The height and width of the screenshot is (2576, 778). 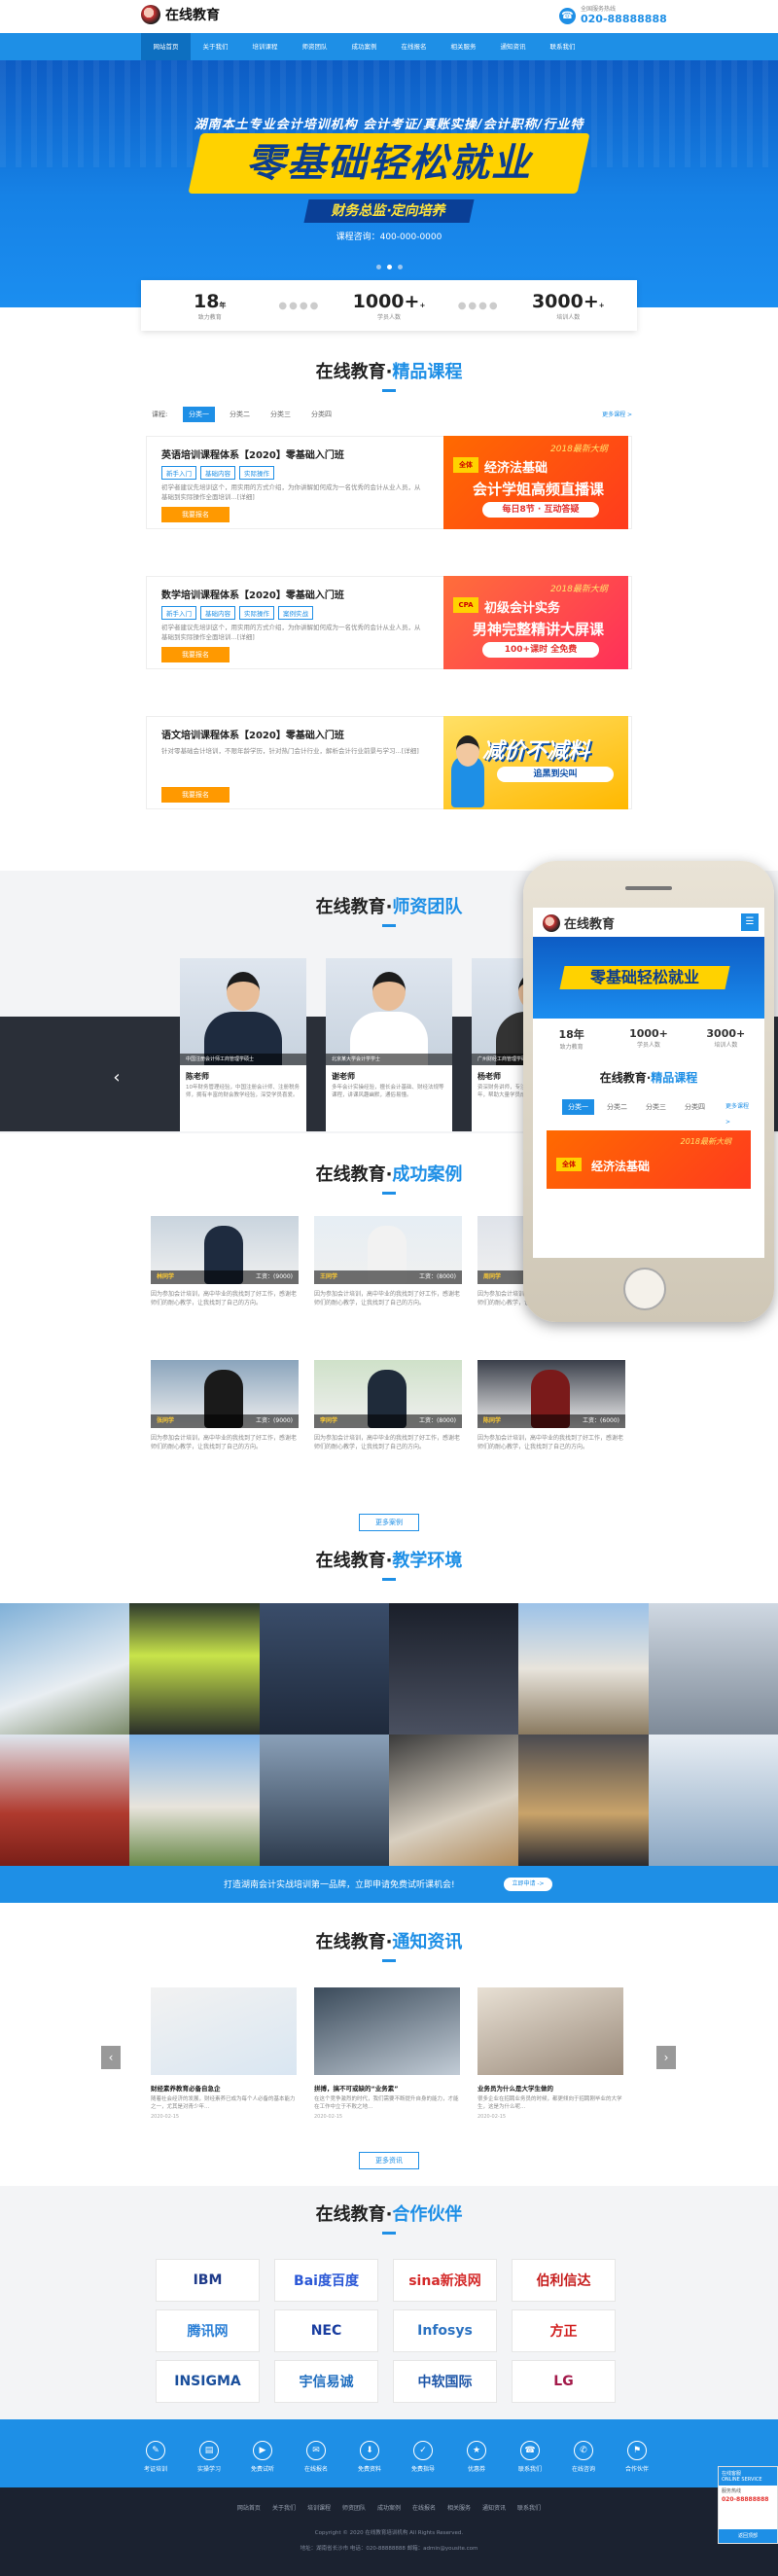 I want to click on teacher-name: 陈老师, so click(x=197, y=1076).